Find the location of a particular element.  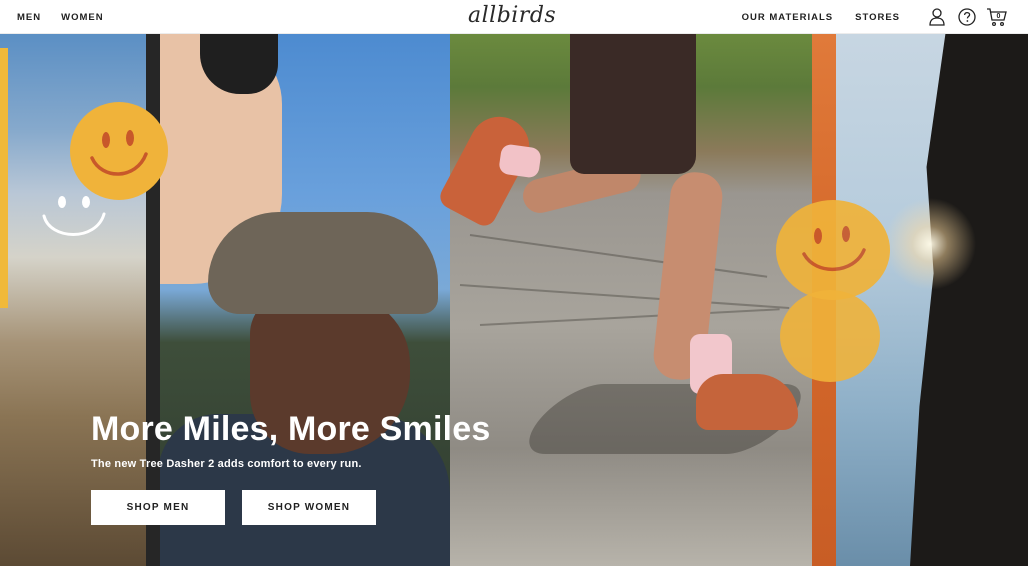

secondary-nav: OUR MATERIALS STORES 0 is located at coordinates (875, 17).